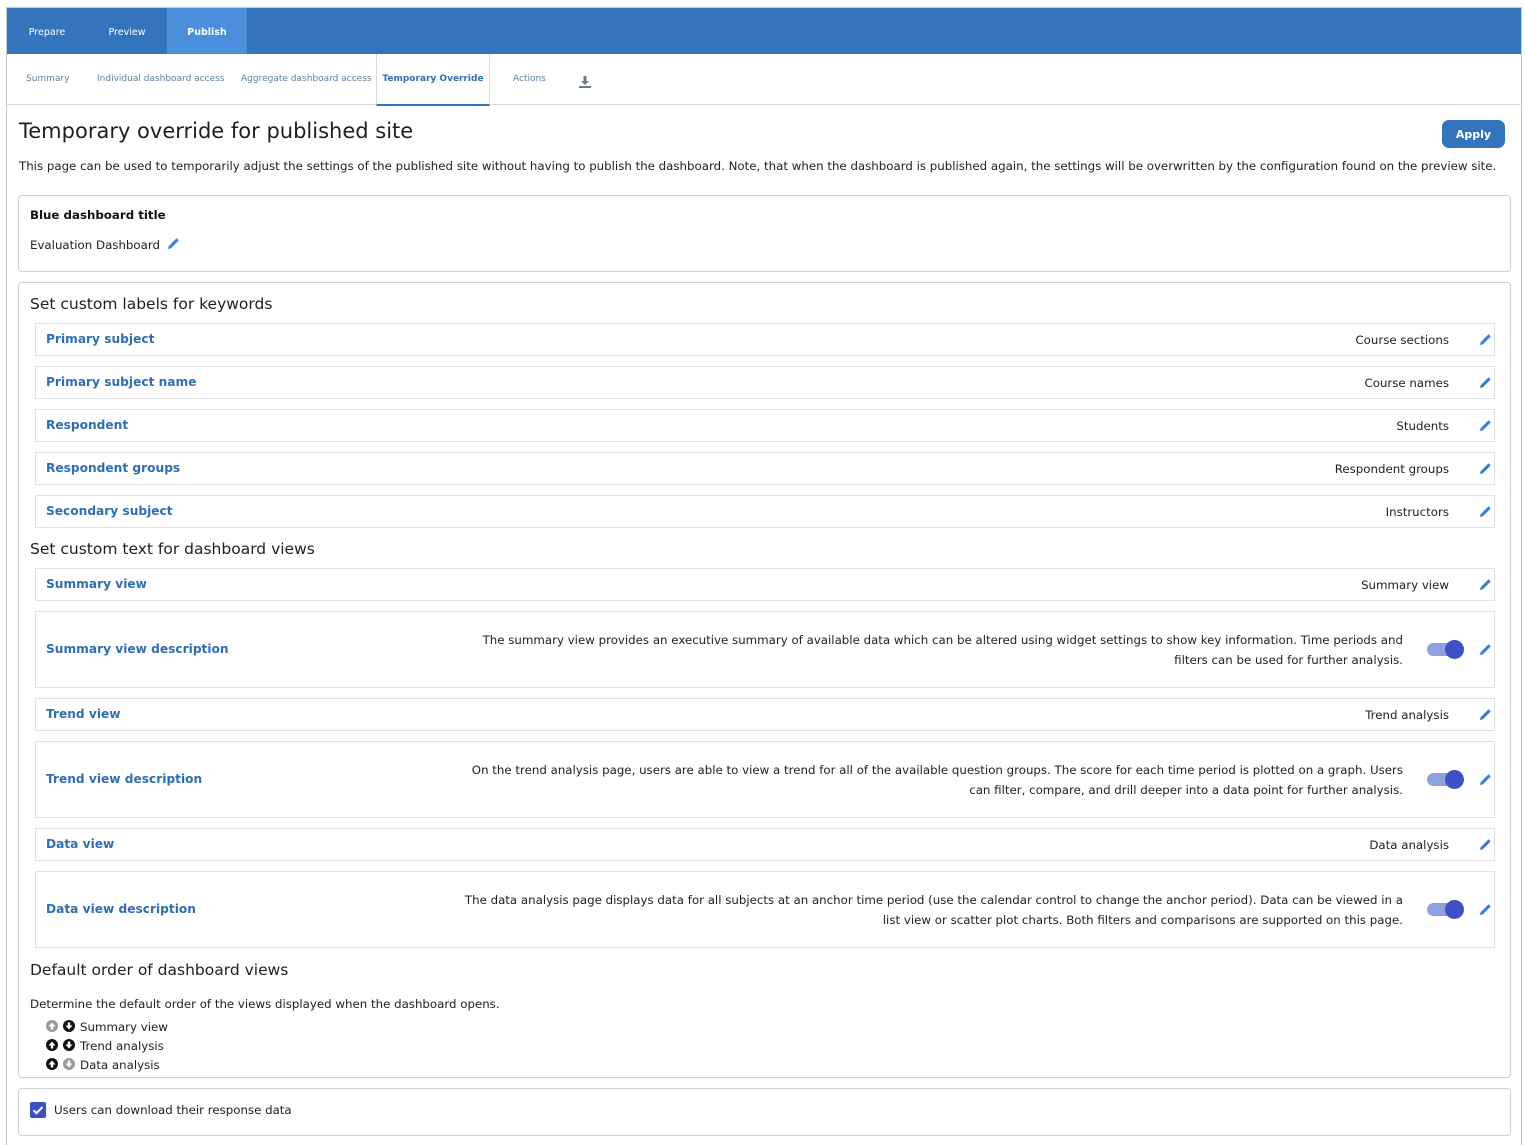 The image size is (1525, 1145). I want to click on keyword-row: Primary subject name Course names, so click(765, 382).